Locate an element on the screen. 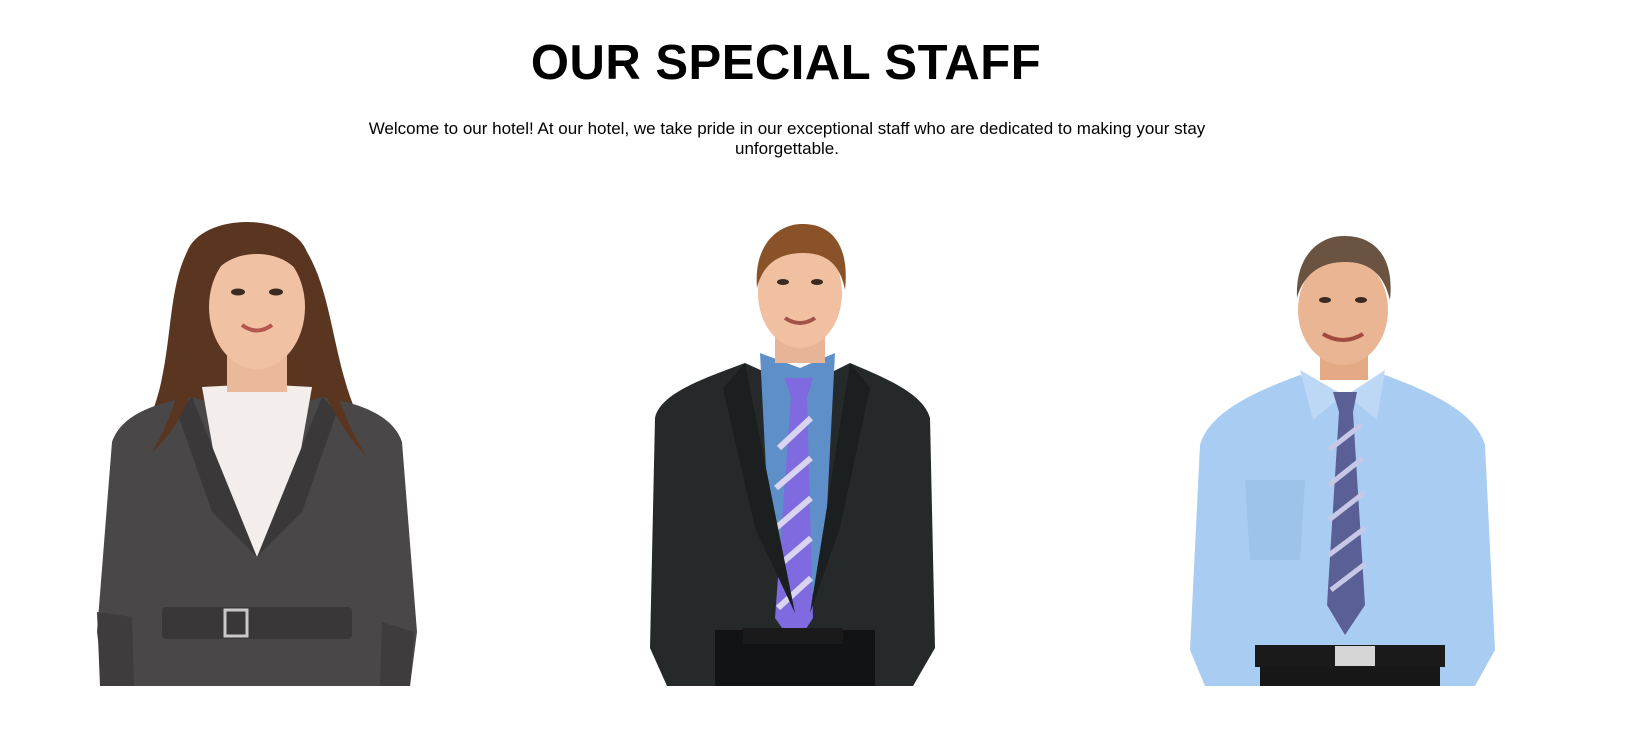  staff-photo-man-shirt is located at coordinates (1342, 458).